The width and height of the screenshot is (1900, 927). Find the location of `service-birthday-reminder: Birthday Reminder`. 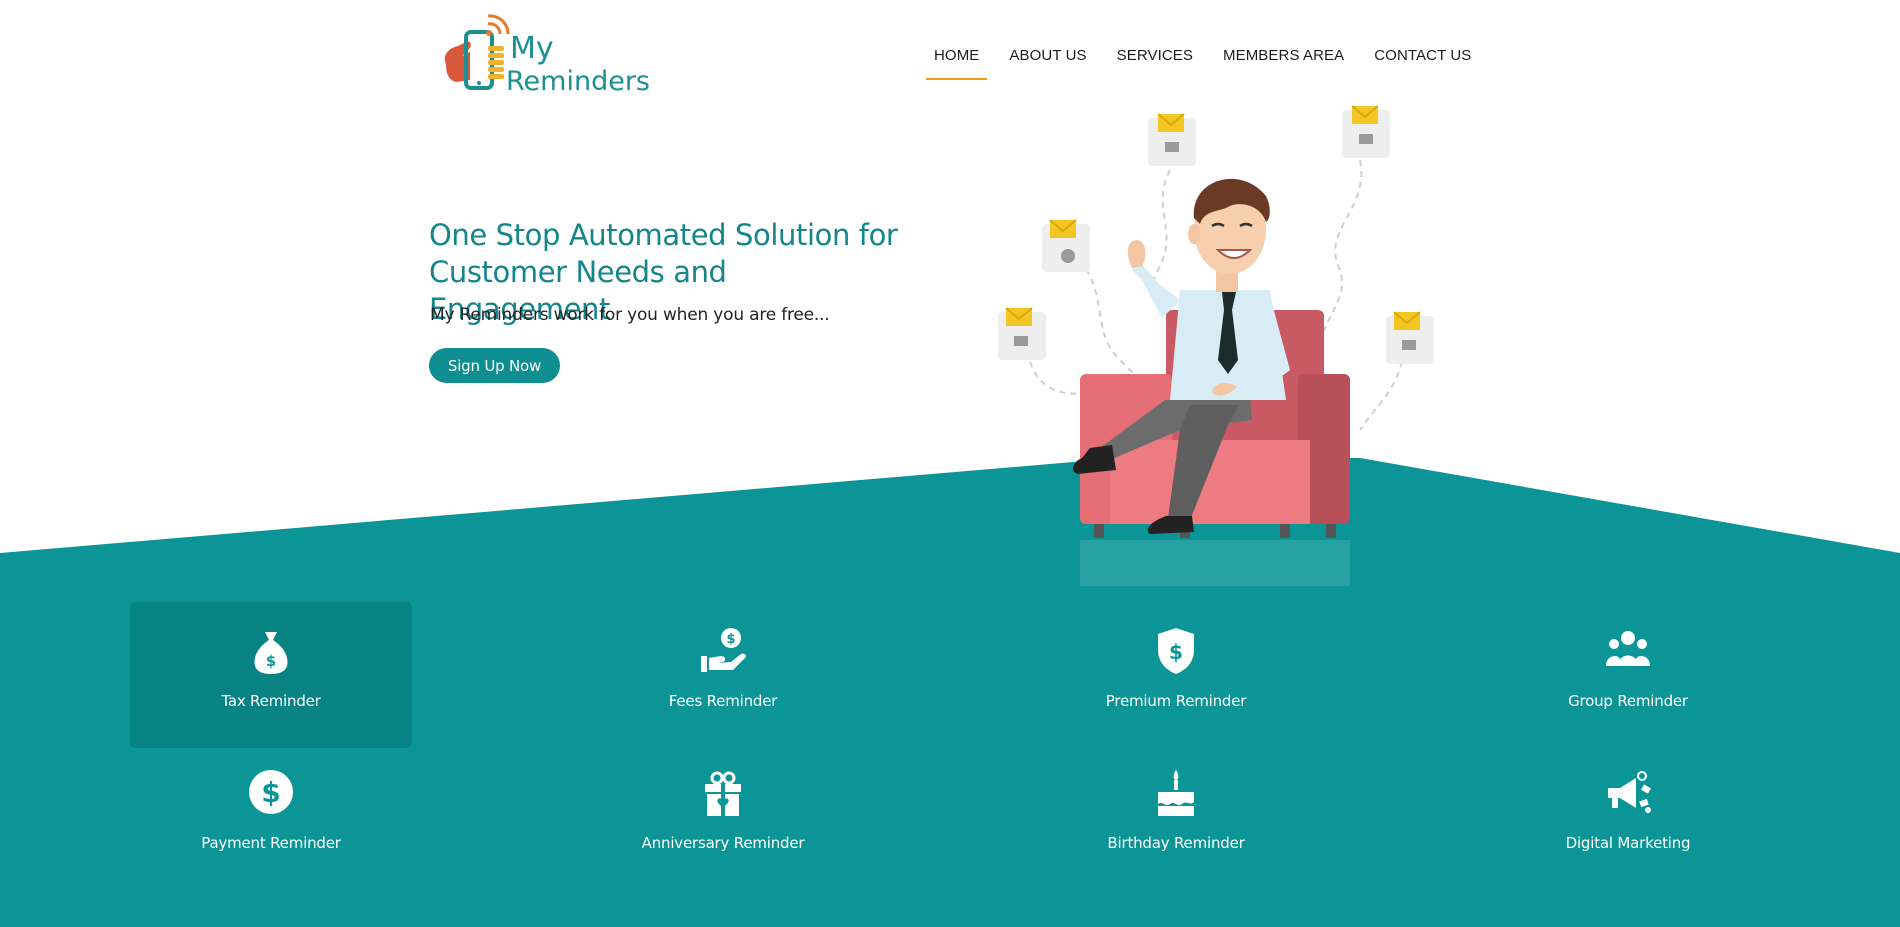

service-birthday-reminder: Birthday Reminder is located at coordinates (1176, 817).